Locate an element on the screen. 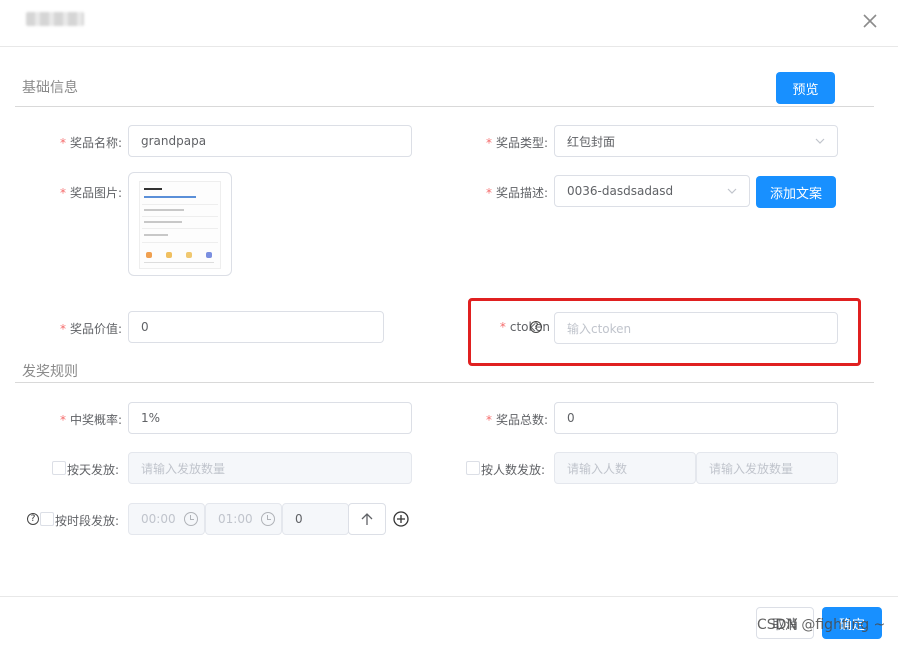  prize-type-select: 红包封面 is located at coordinates (696, 141).